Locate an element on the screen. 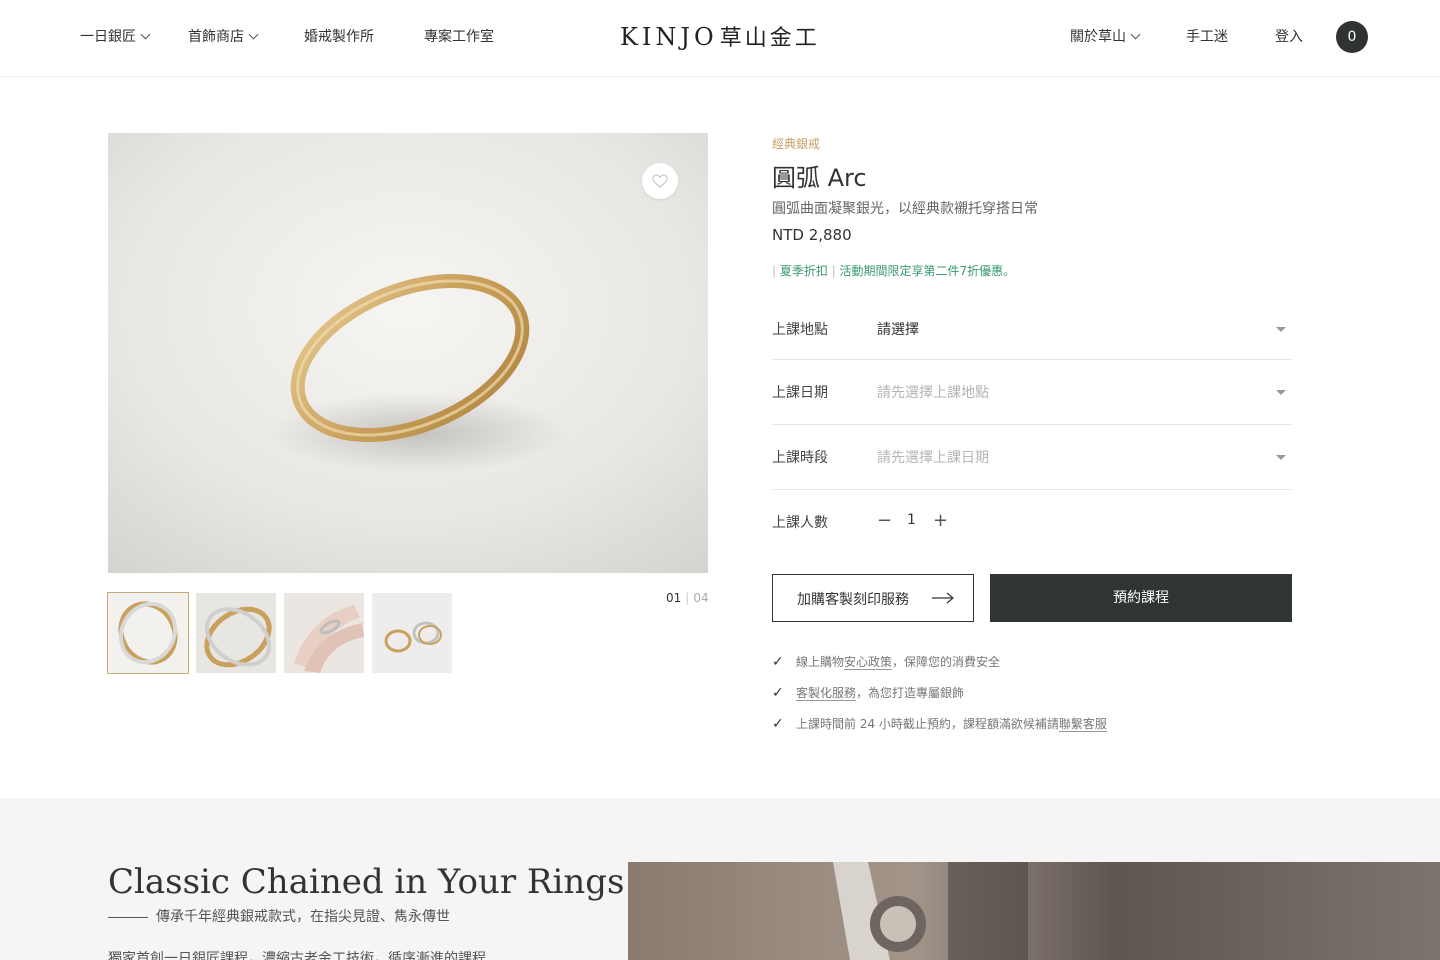  people-label: 上課人數 is located at coordinates (800, 523).